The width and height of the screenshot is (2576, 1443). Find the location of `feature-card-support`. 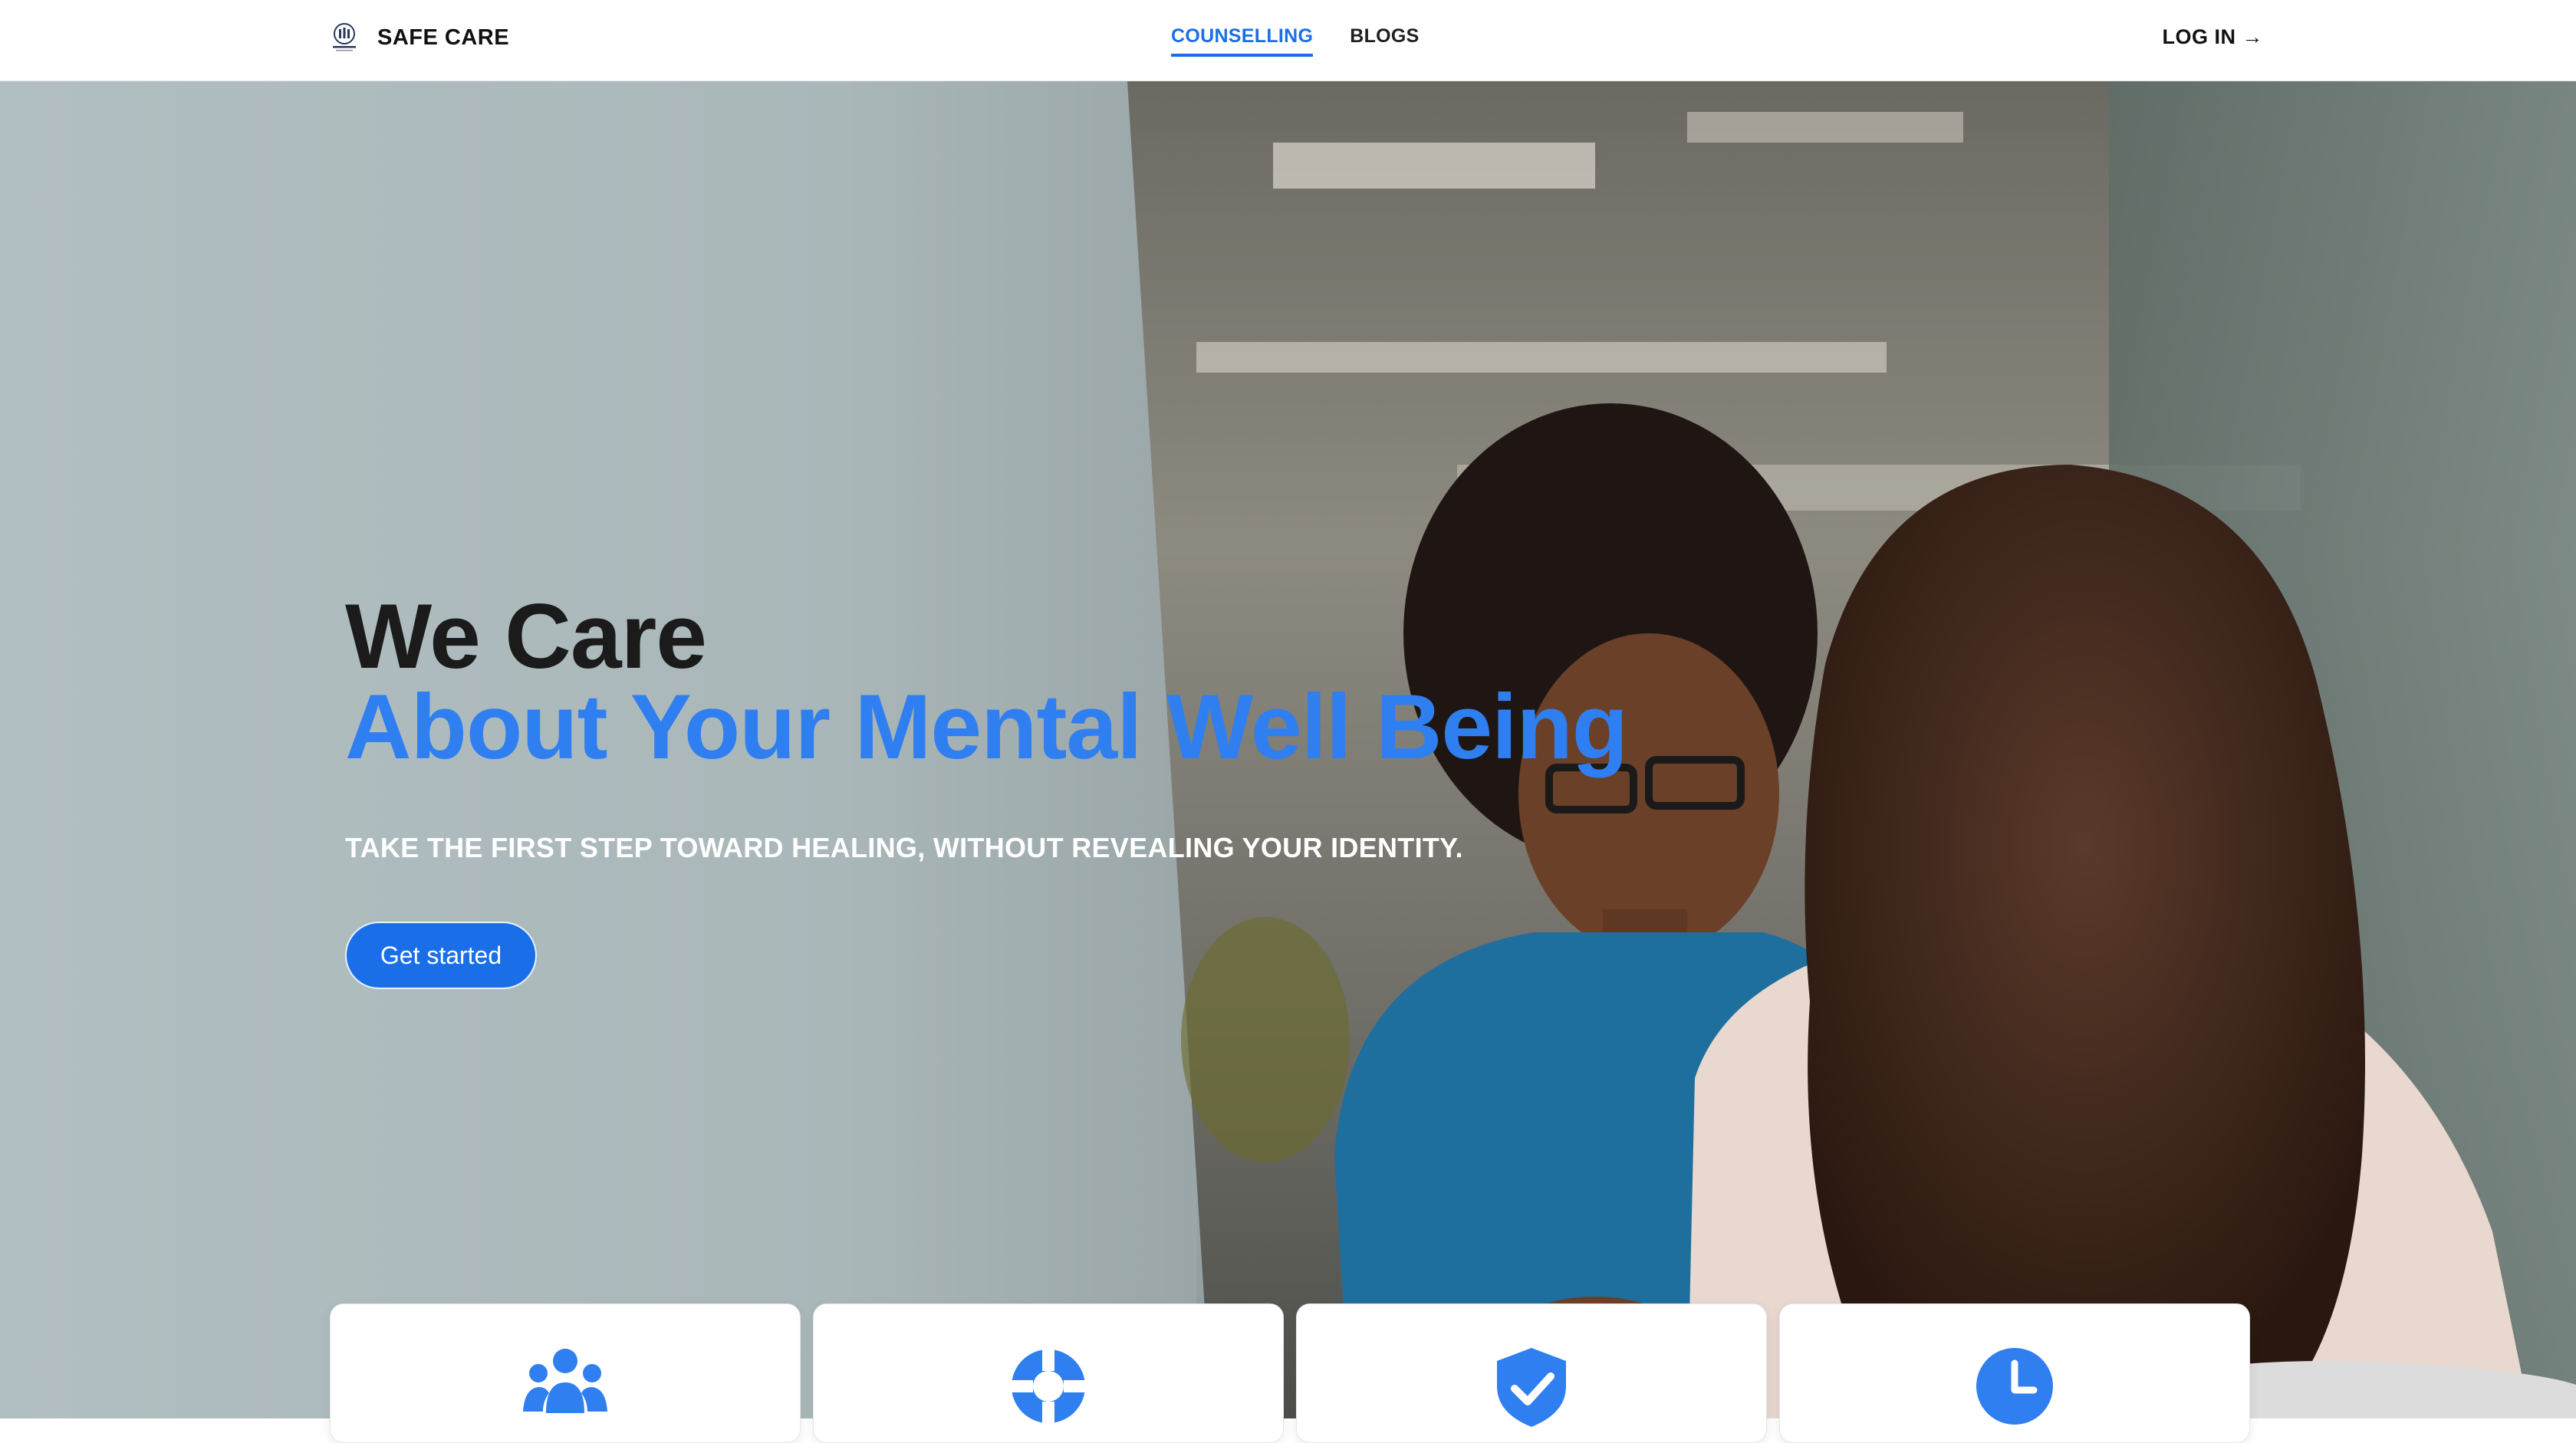

feature-card-support is located at coordinates (1048, 1373).